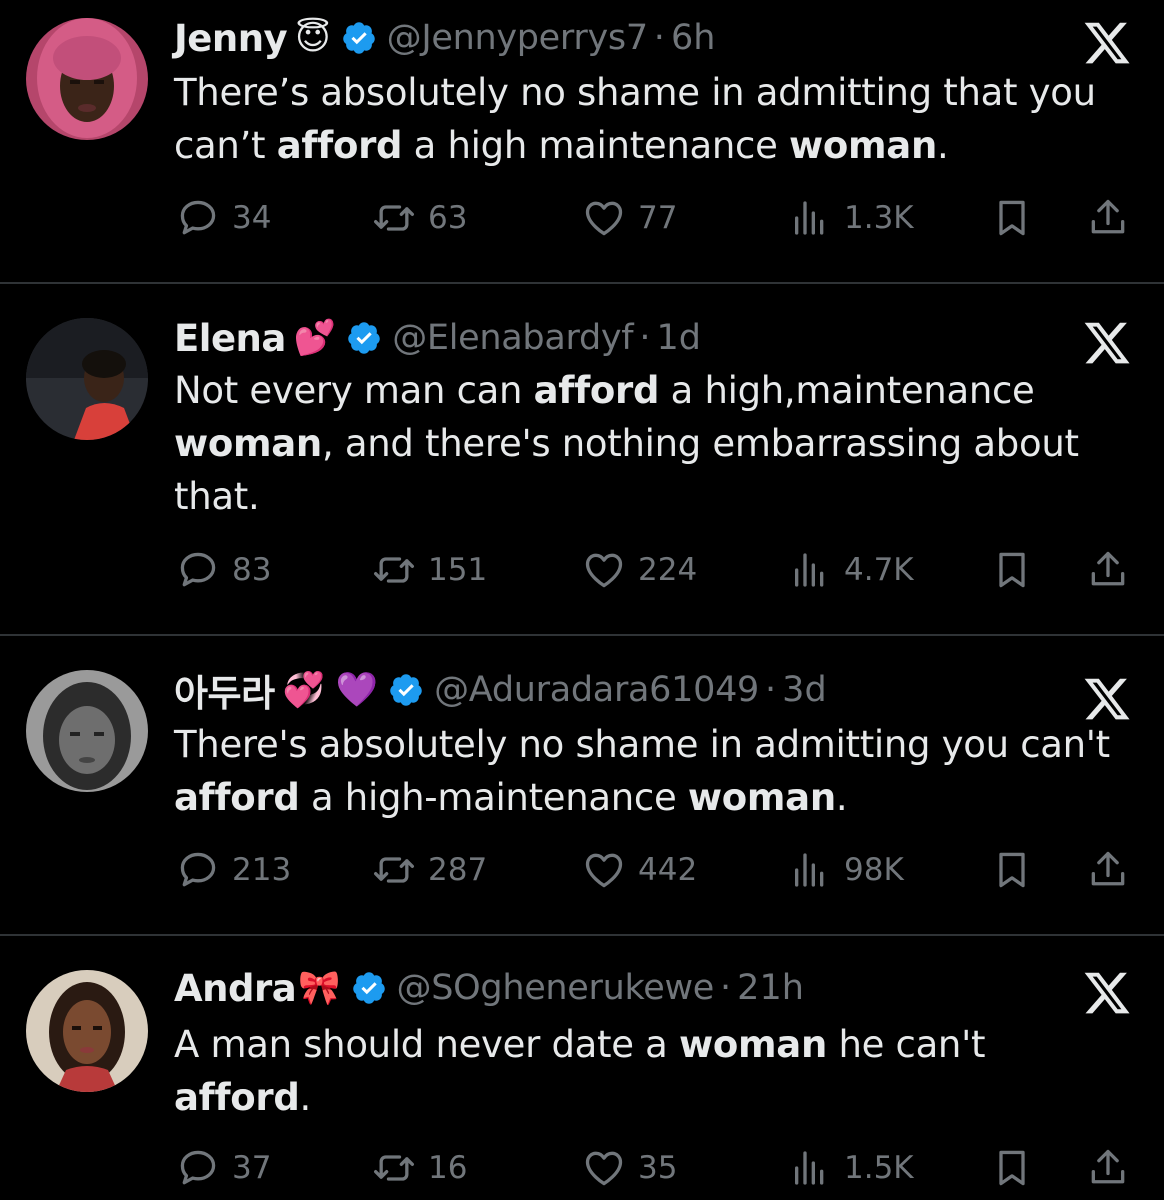 The width and height of the screenshot is (1164, 1200). I want to click on tweet-header: Jenny 😇 @Jennyperrys7 · 6h, so click(444, 38).